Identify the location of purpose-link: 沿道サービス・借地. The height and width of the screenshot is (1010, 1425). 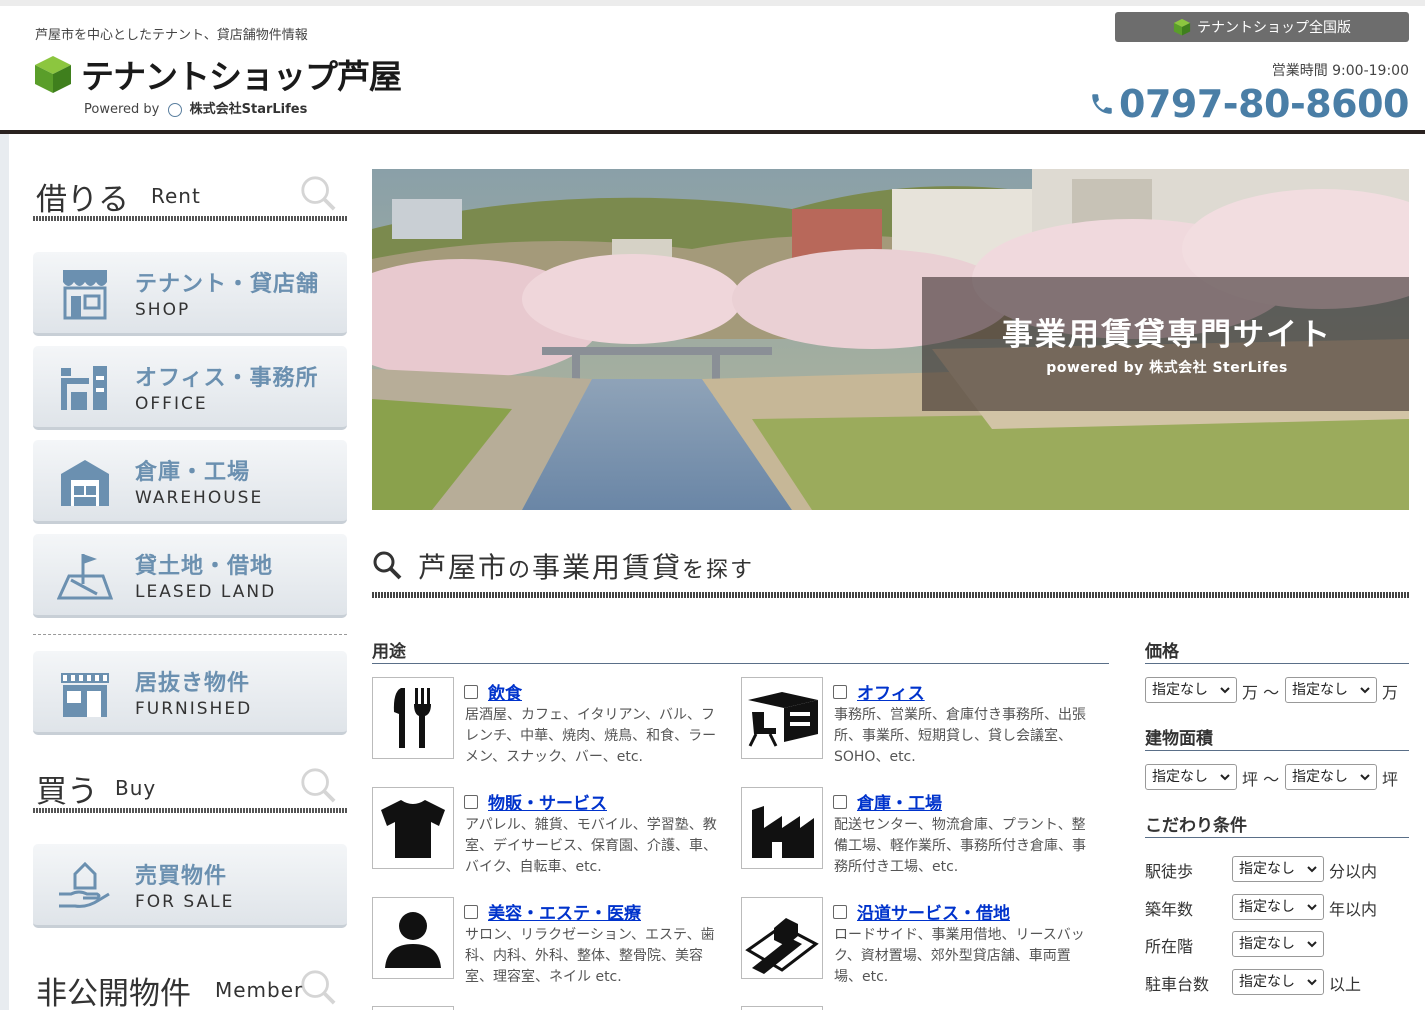
(933, 911).